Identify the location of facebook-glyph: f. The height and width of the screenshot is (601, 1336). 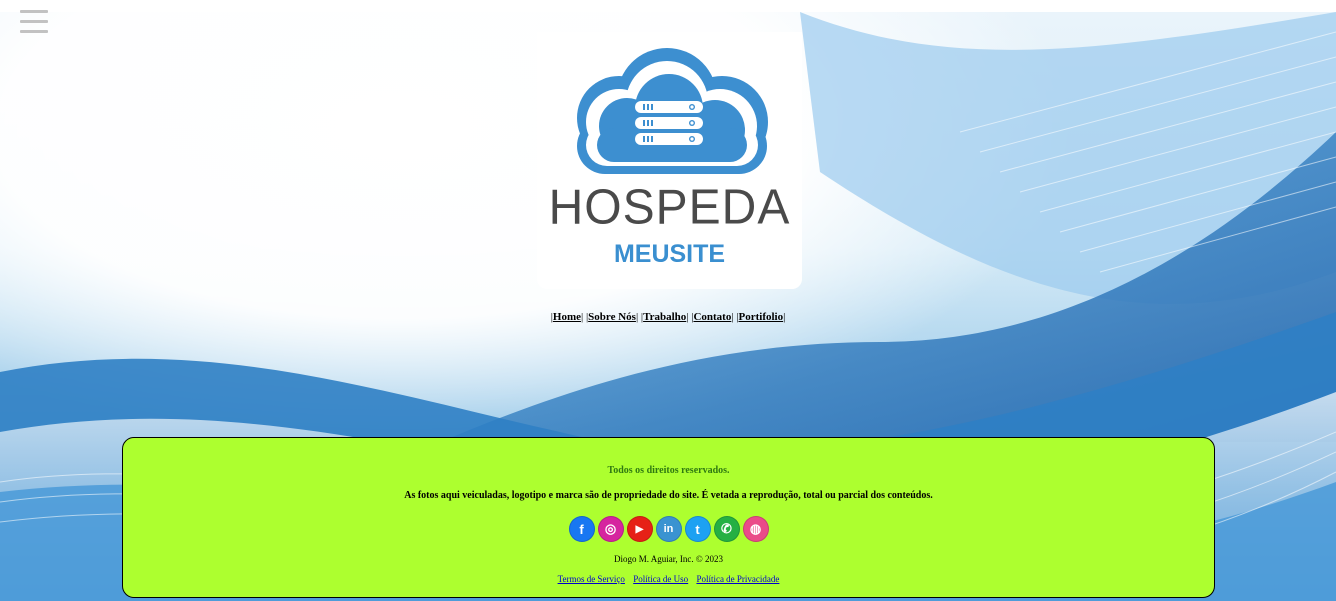
(581, 529).